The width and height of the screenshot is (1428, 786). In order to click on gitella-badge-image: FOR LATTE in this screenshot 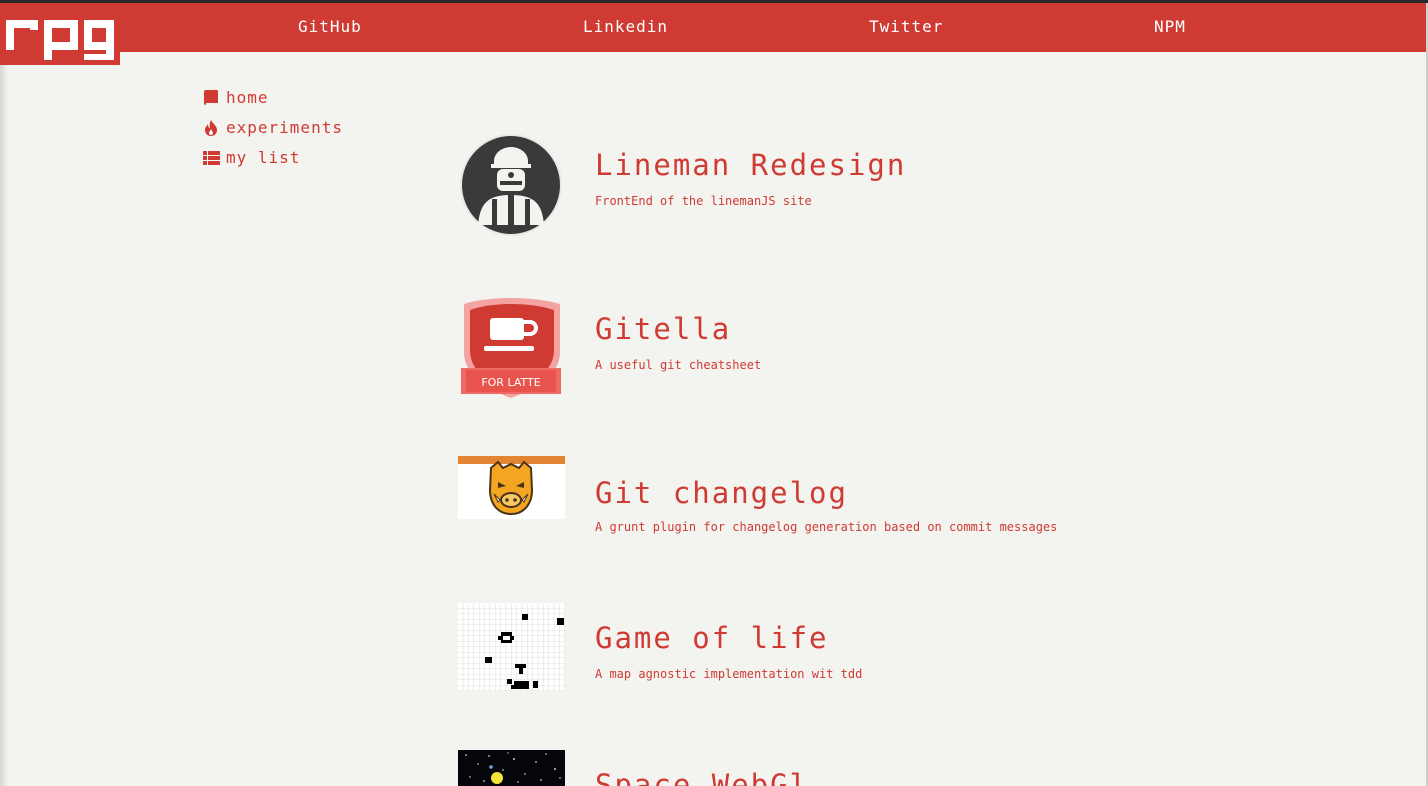, I will do `click(511, 348)`.